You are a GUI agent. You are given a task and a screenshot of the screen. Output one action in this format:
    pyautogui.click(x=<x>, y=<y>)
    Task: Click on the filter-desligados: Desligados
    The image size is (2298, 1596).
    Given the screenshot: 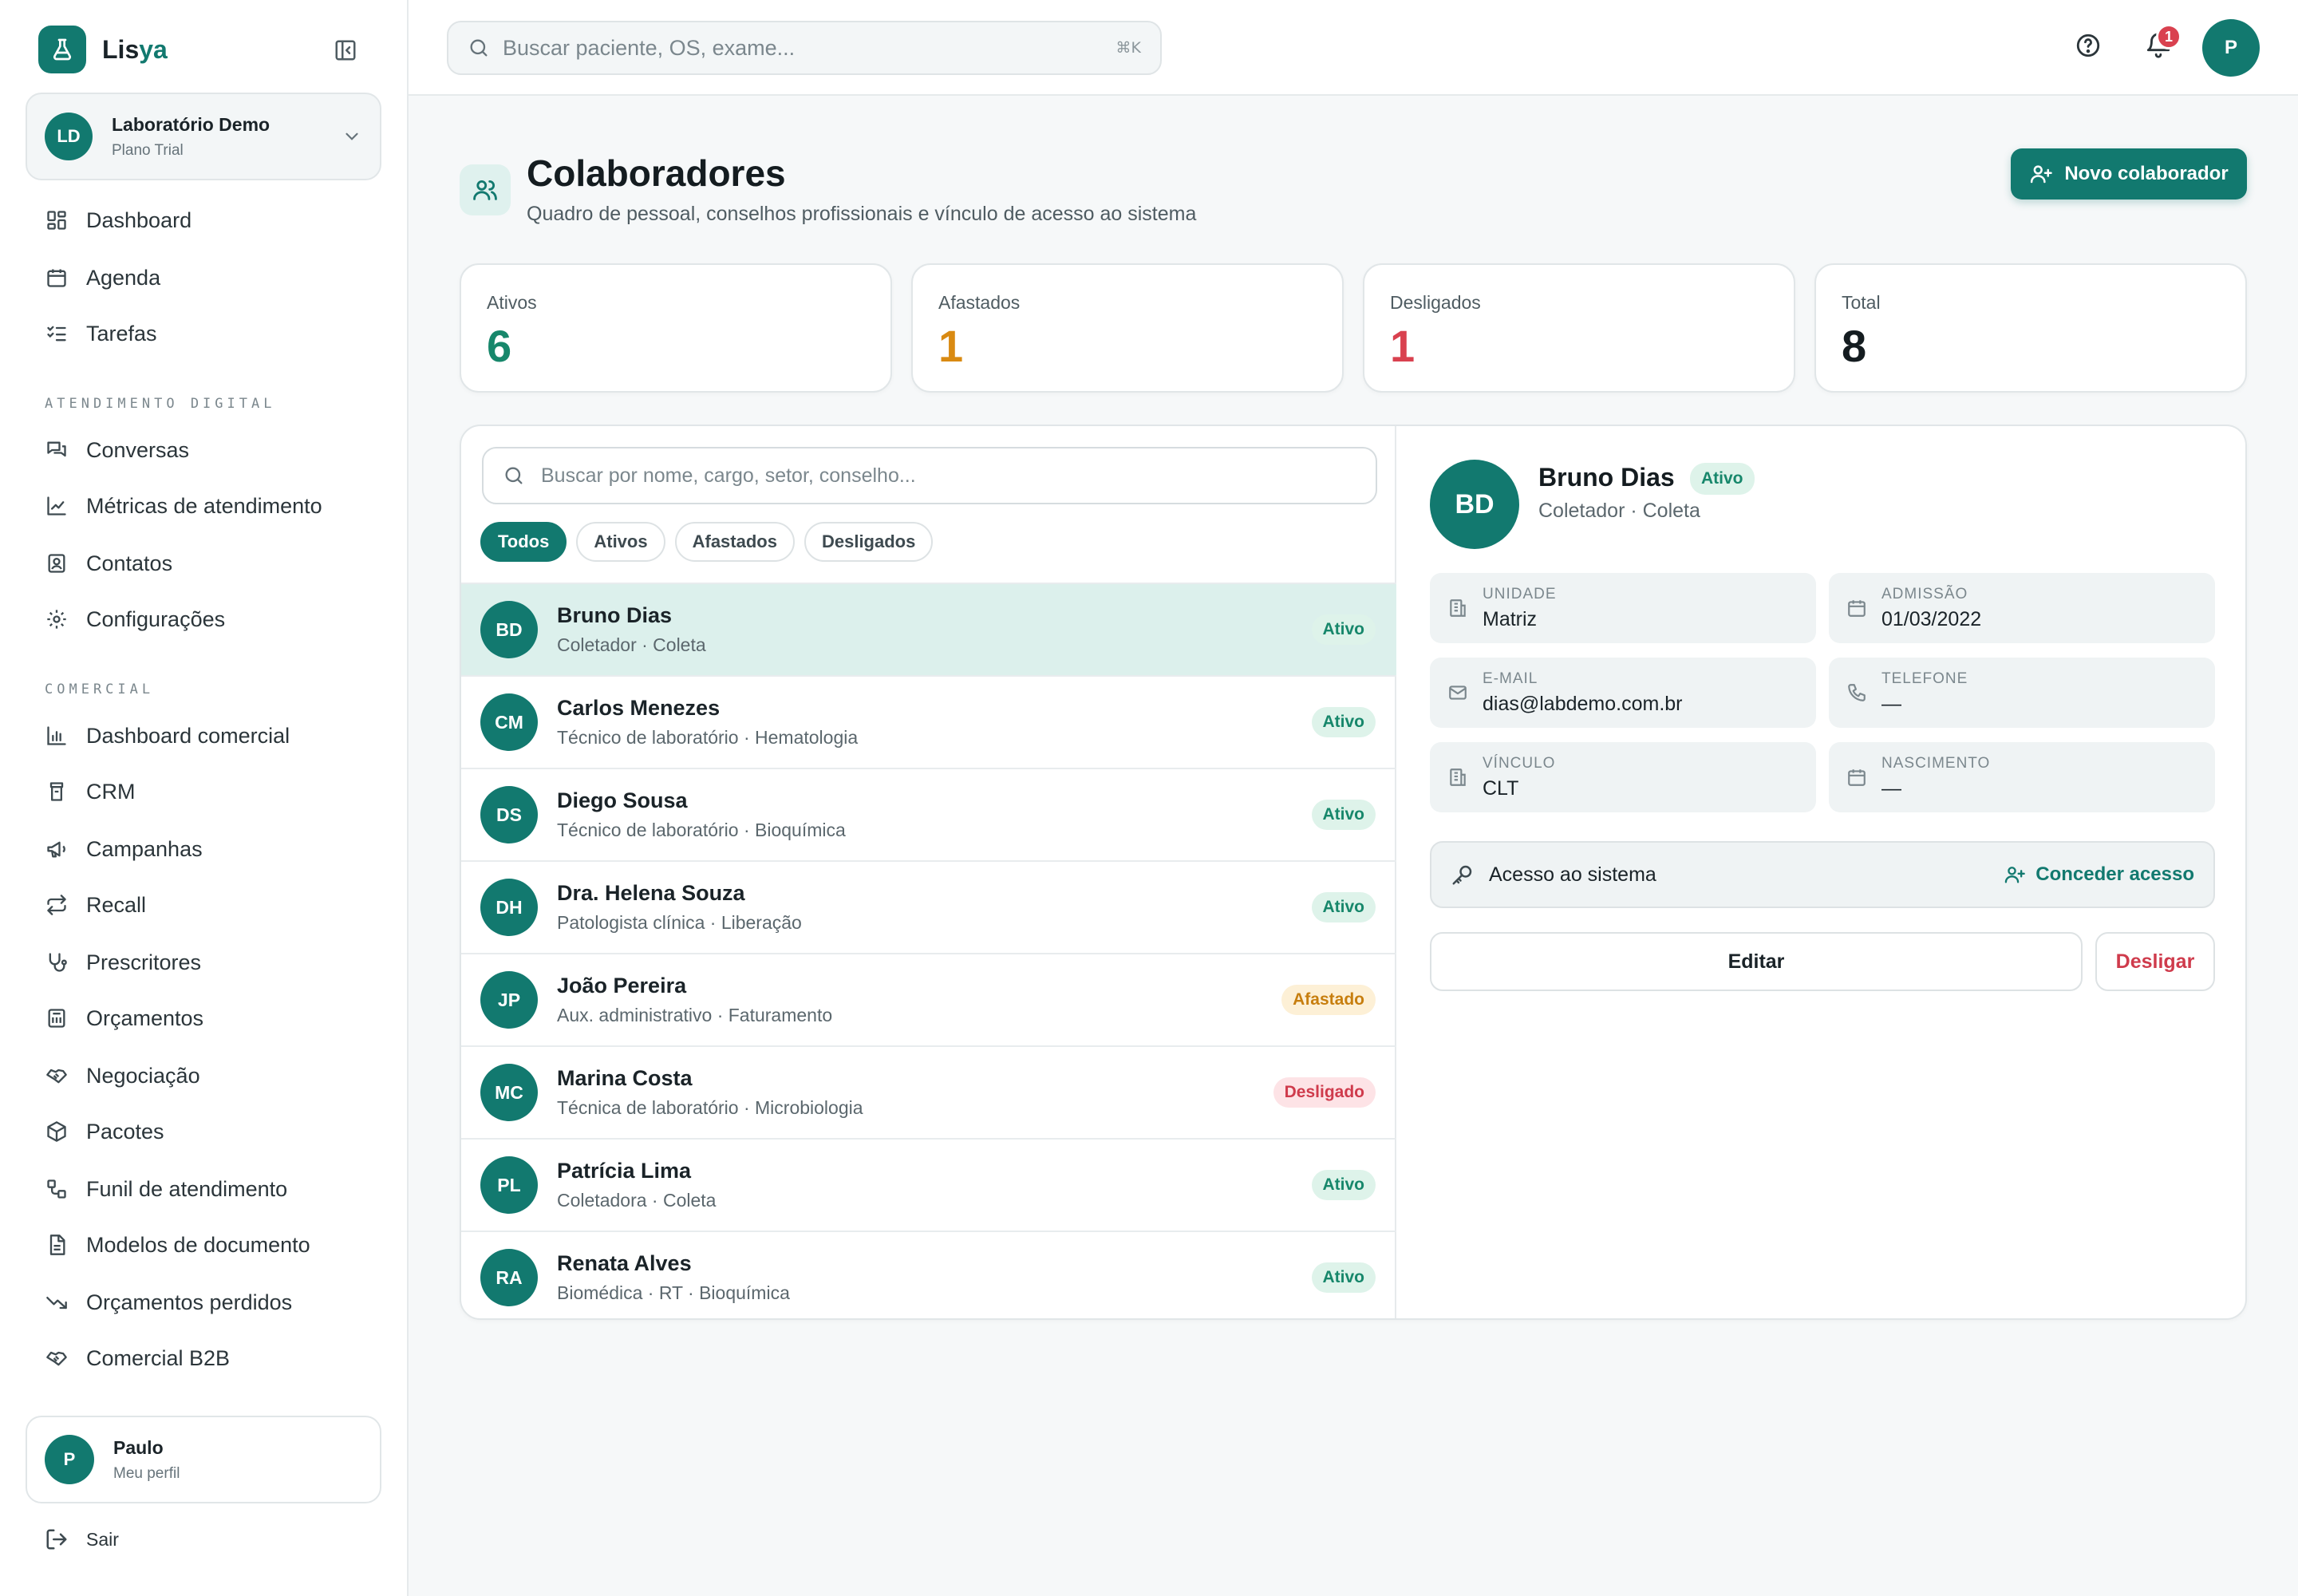 What is the action you would take?
    pyautogui.click(x=869, y=542)
    